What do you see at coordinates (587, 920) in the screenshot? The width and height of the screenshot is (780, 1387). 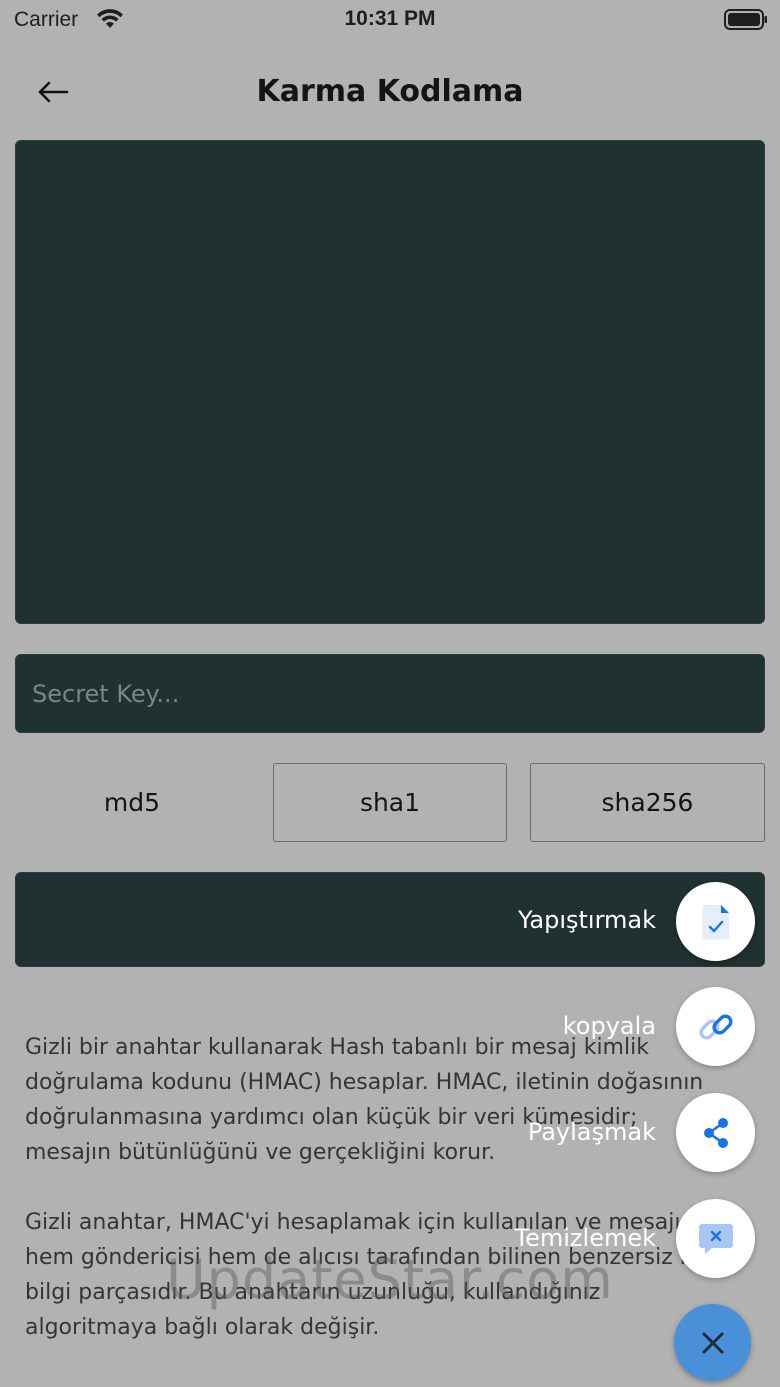 I see `fab-paste-label: Yapıştırmak` at bounding box center [587, 920].